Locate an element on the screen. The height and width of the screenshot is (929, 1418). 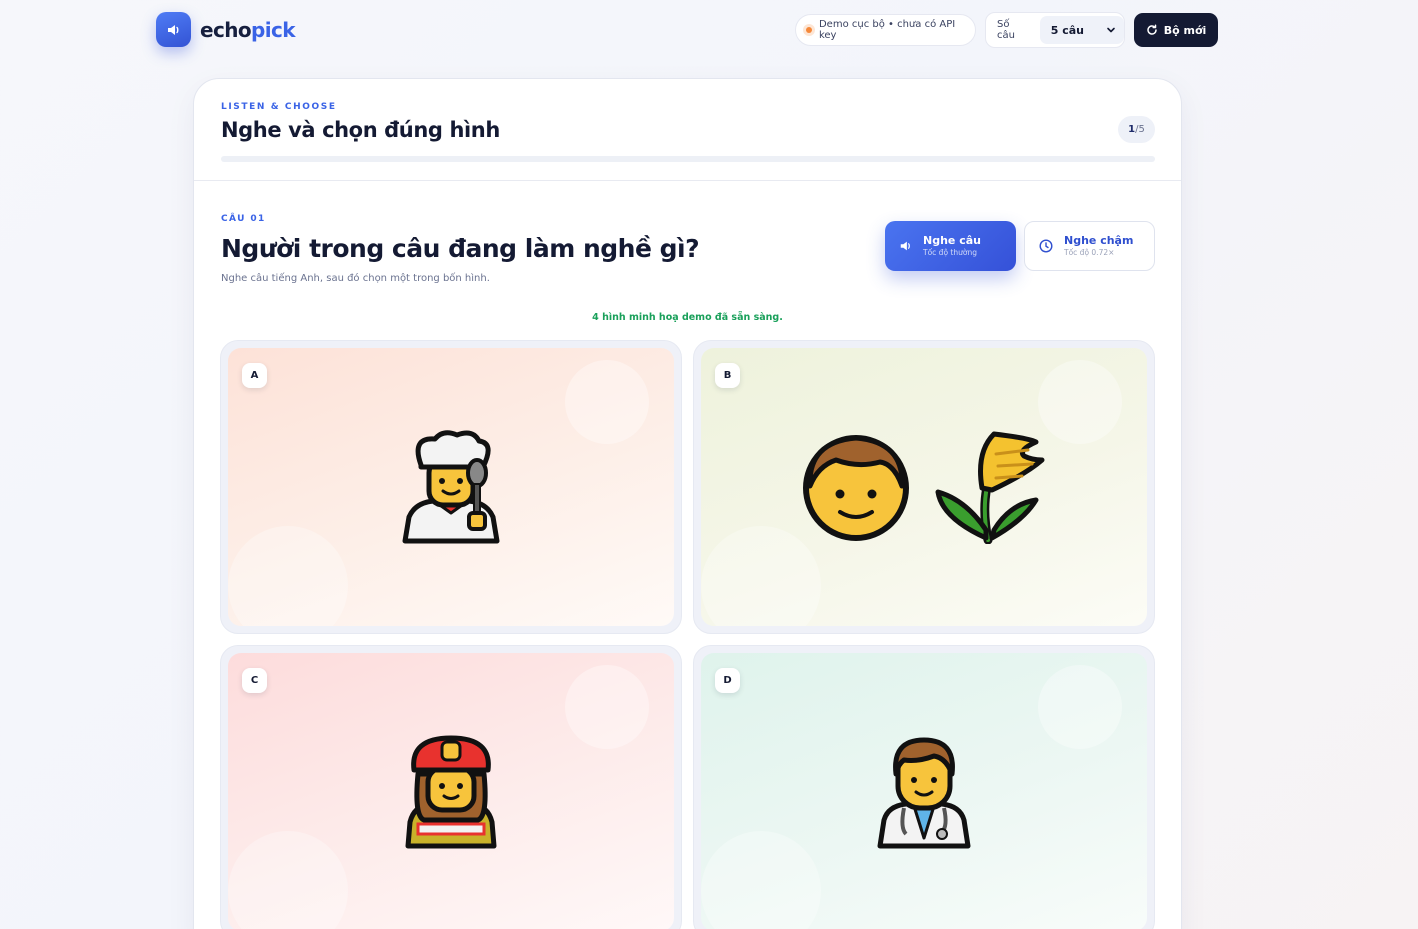
farmer-with-rice-icon is located at coordinates (924, 487).